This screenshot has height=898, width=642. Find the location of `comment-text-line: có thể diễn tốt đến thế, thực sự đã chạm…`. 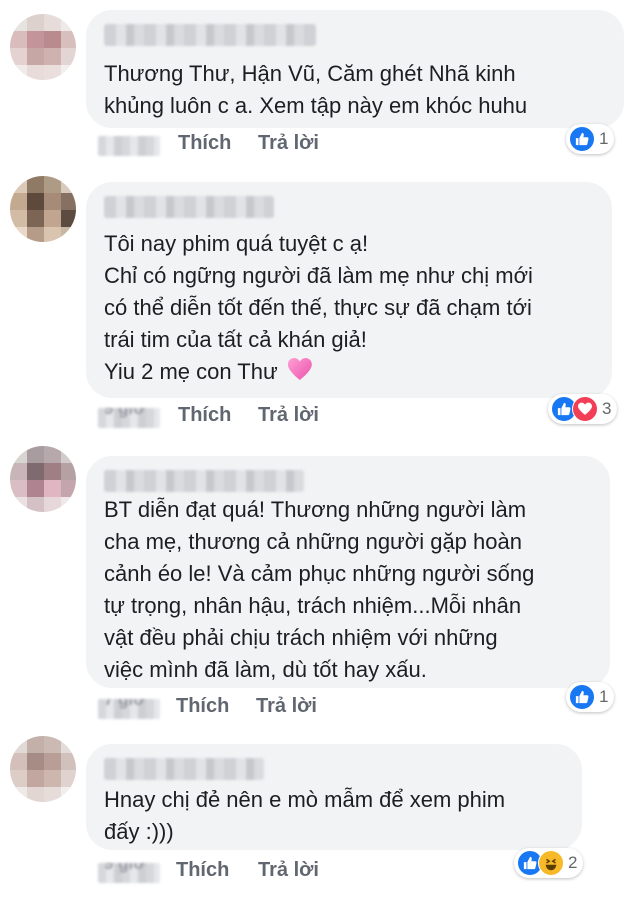

comment-text-line: có thể diễn tốt đến thế, thực sự đã chạm… is located at coordinates (318, 307).